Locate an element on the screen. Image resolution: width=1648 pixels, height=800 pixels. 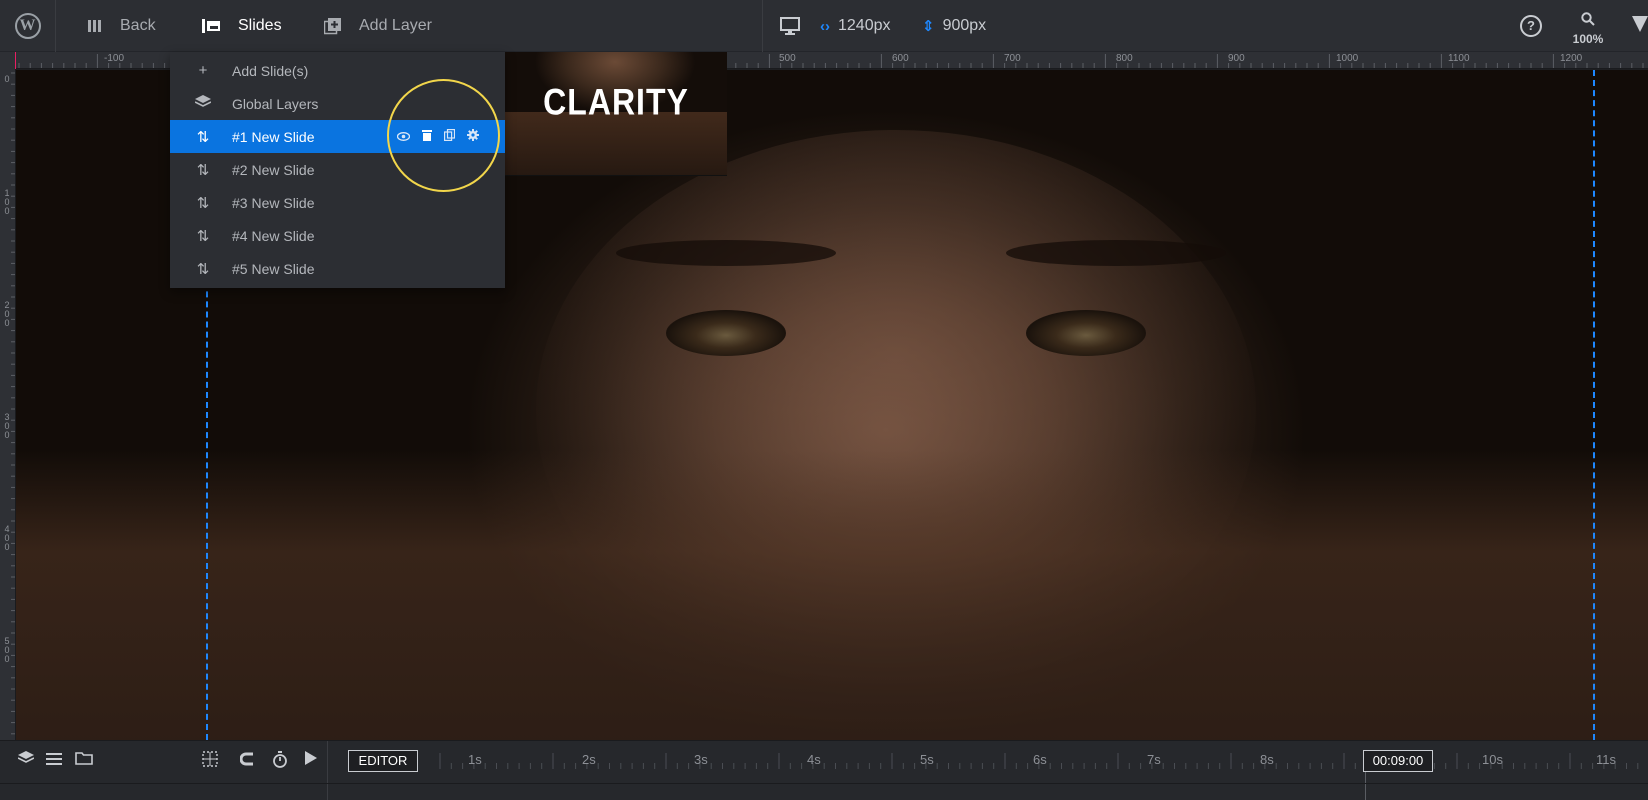
time-label: 4s is located at coordinates (814, 759).